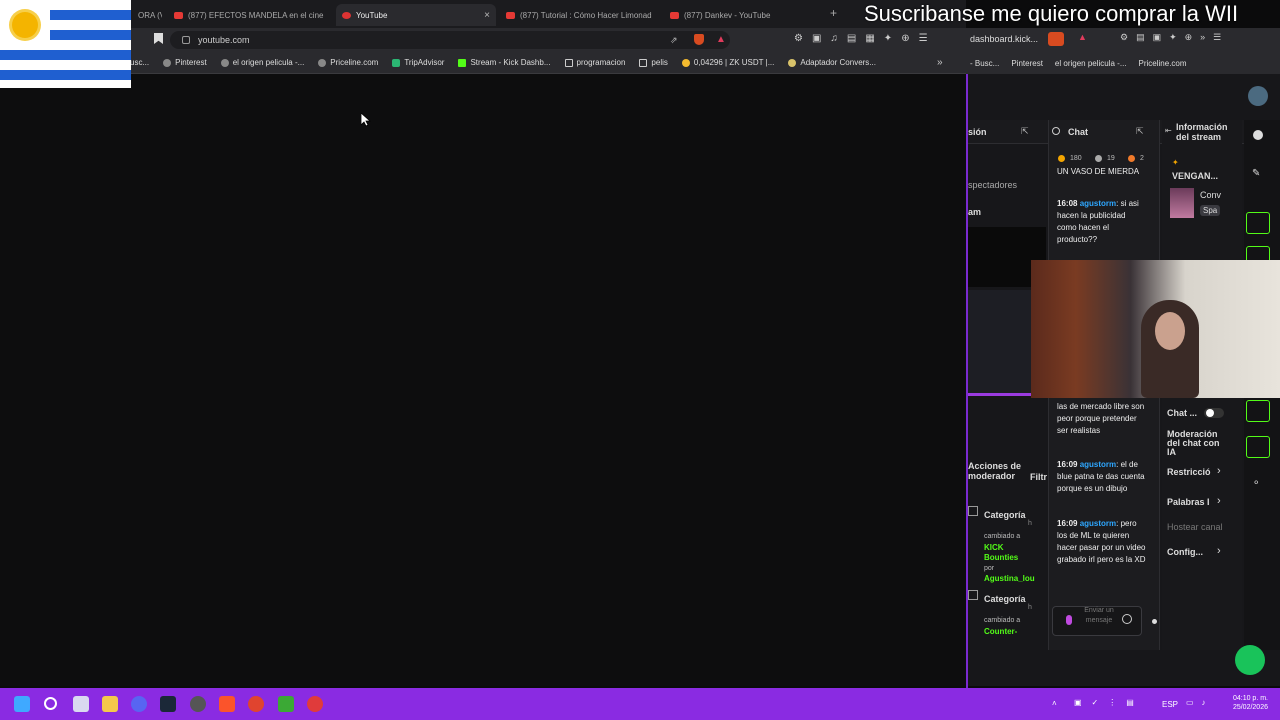 The image size is (1280, 720). I want to click on address-bar: youtube.com, so click(450, 40).